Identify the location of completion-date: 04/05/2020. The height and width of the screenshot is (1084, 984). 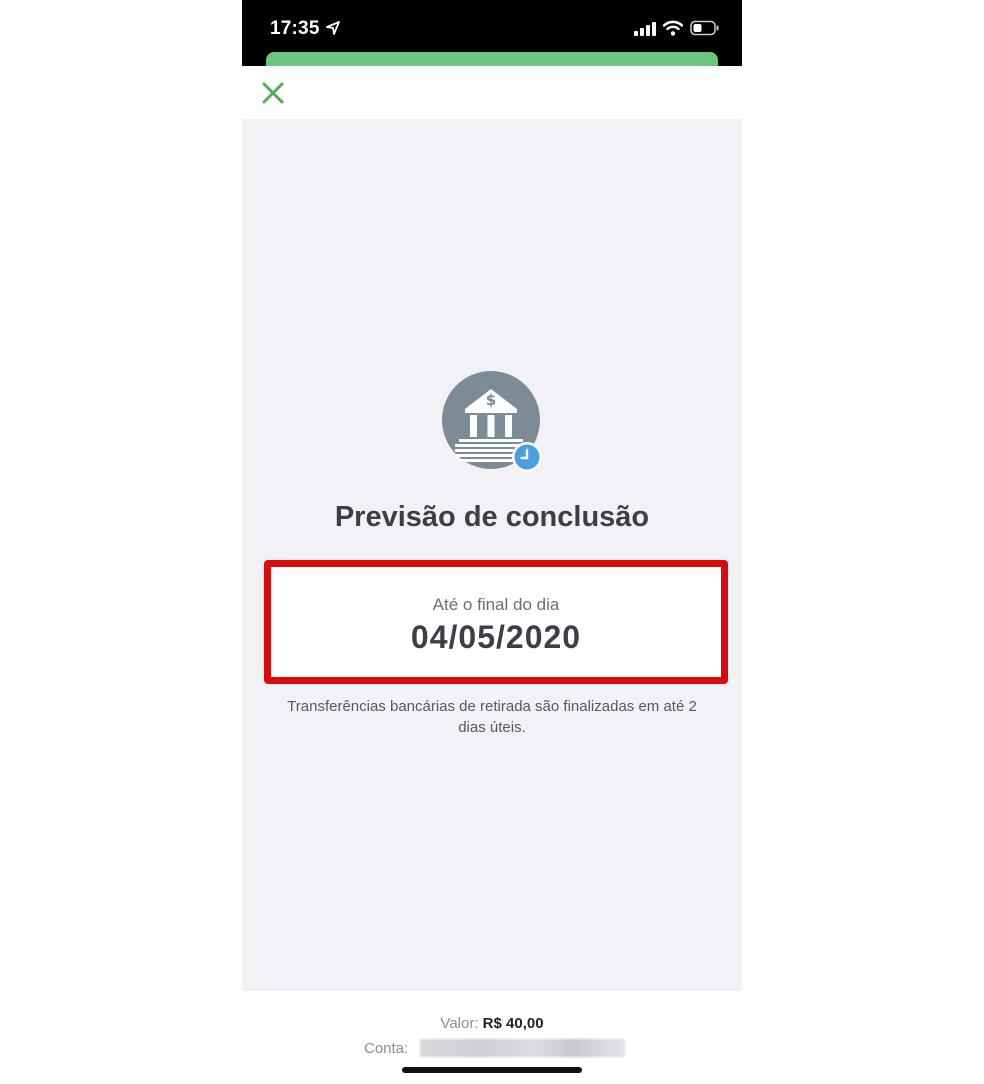
(496, 637).